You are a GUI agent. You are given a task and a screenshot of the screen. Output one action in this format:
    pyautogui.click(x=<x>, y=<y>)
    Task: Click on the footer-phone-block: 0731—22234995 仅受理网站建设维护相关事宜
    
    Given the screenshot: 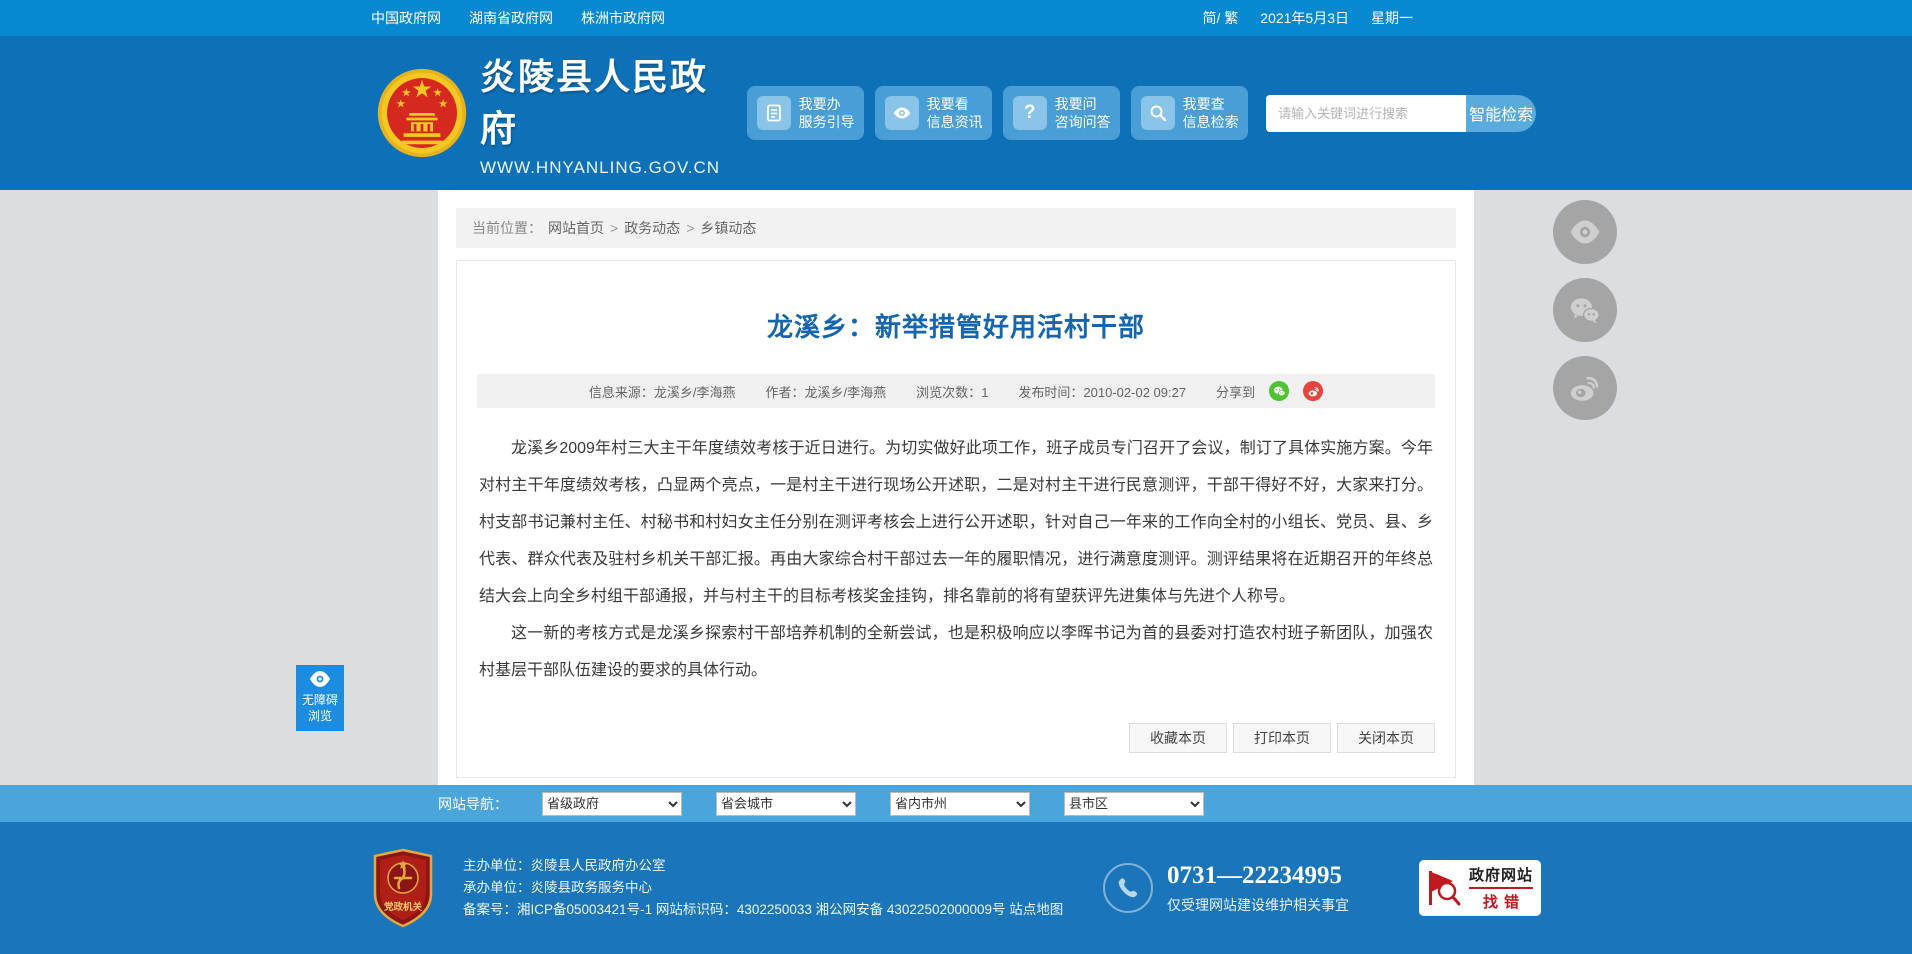 What is the action you would take?
    pyautogui.click(x=1226, y=888)
    